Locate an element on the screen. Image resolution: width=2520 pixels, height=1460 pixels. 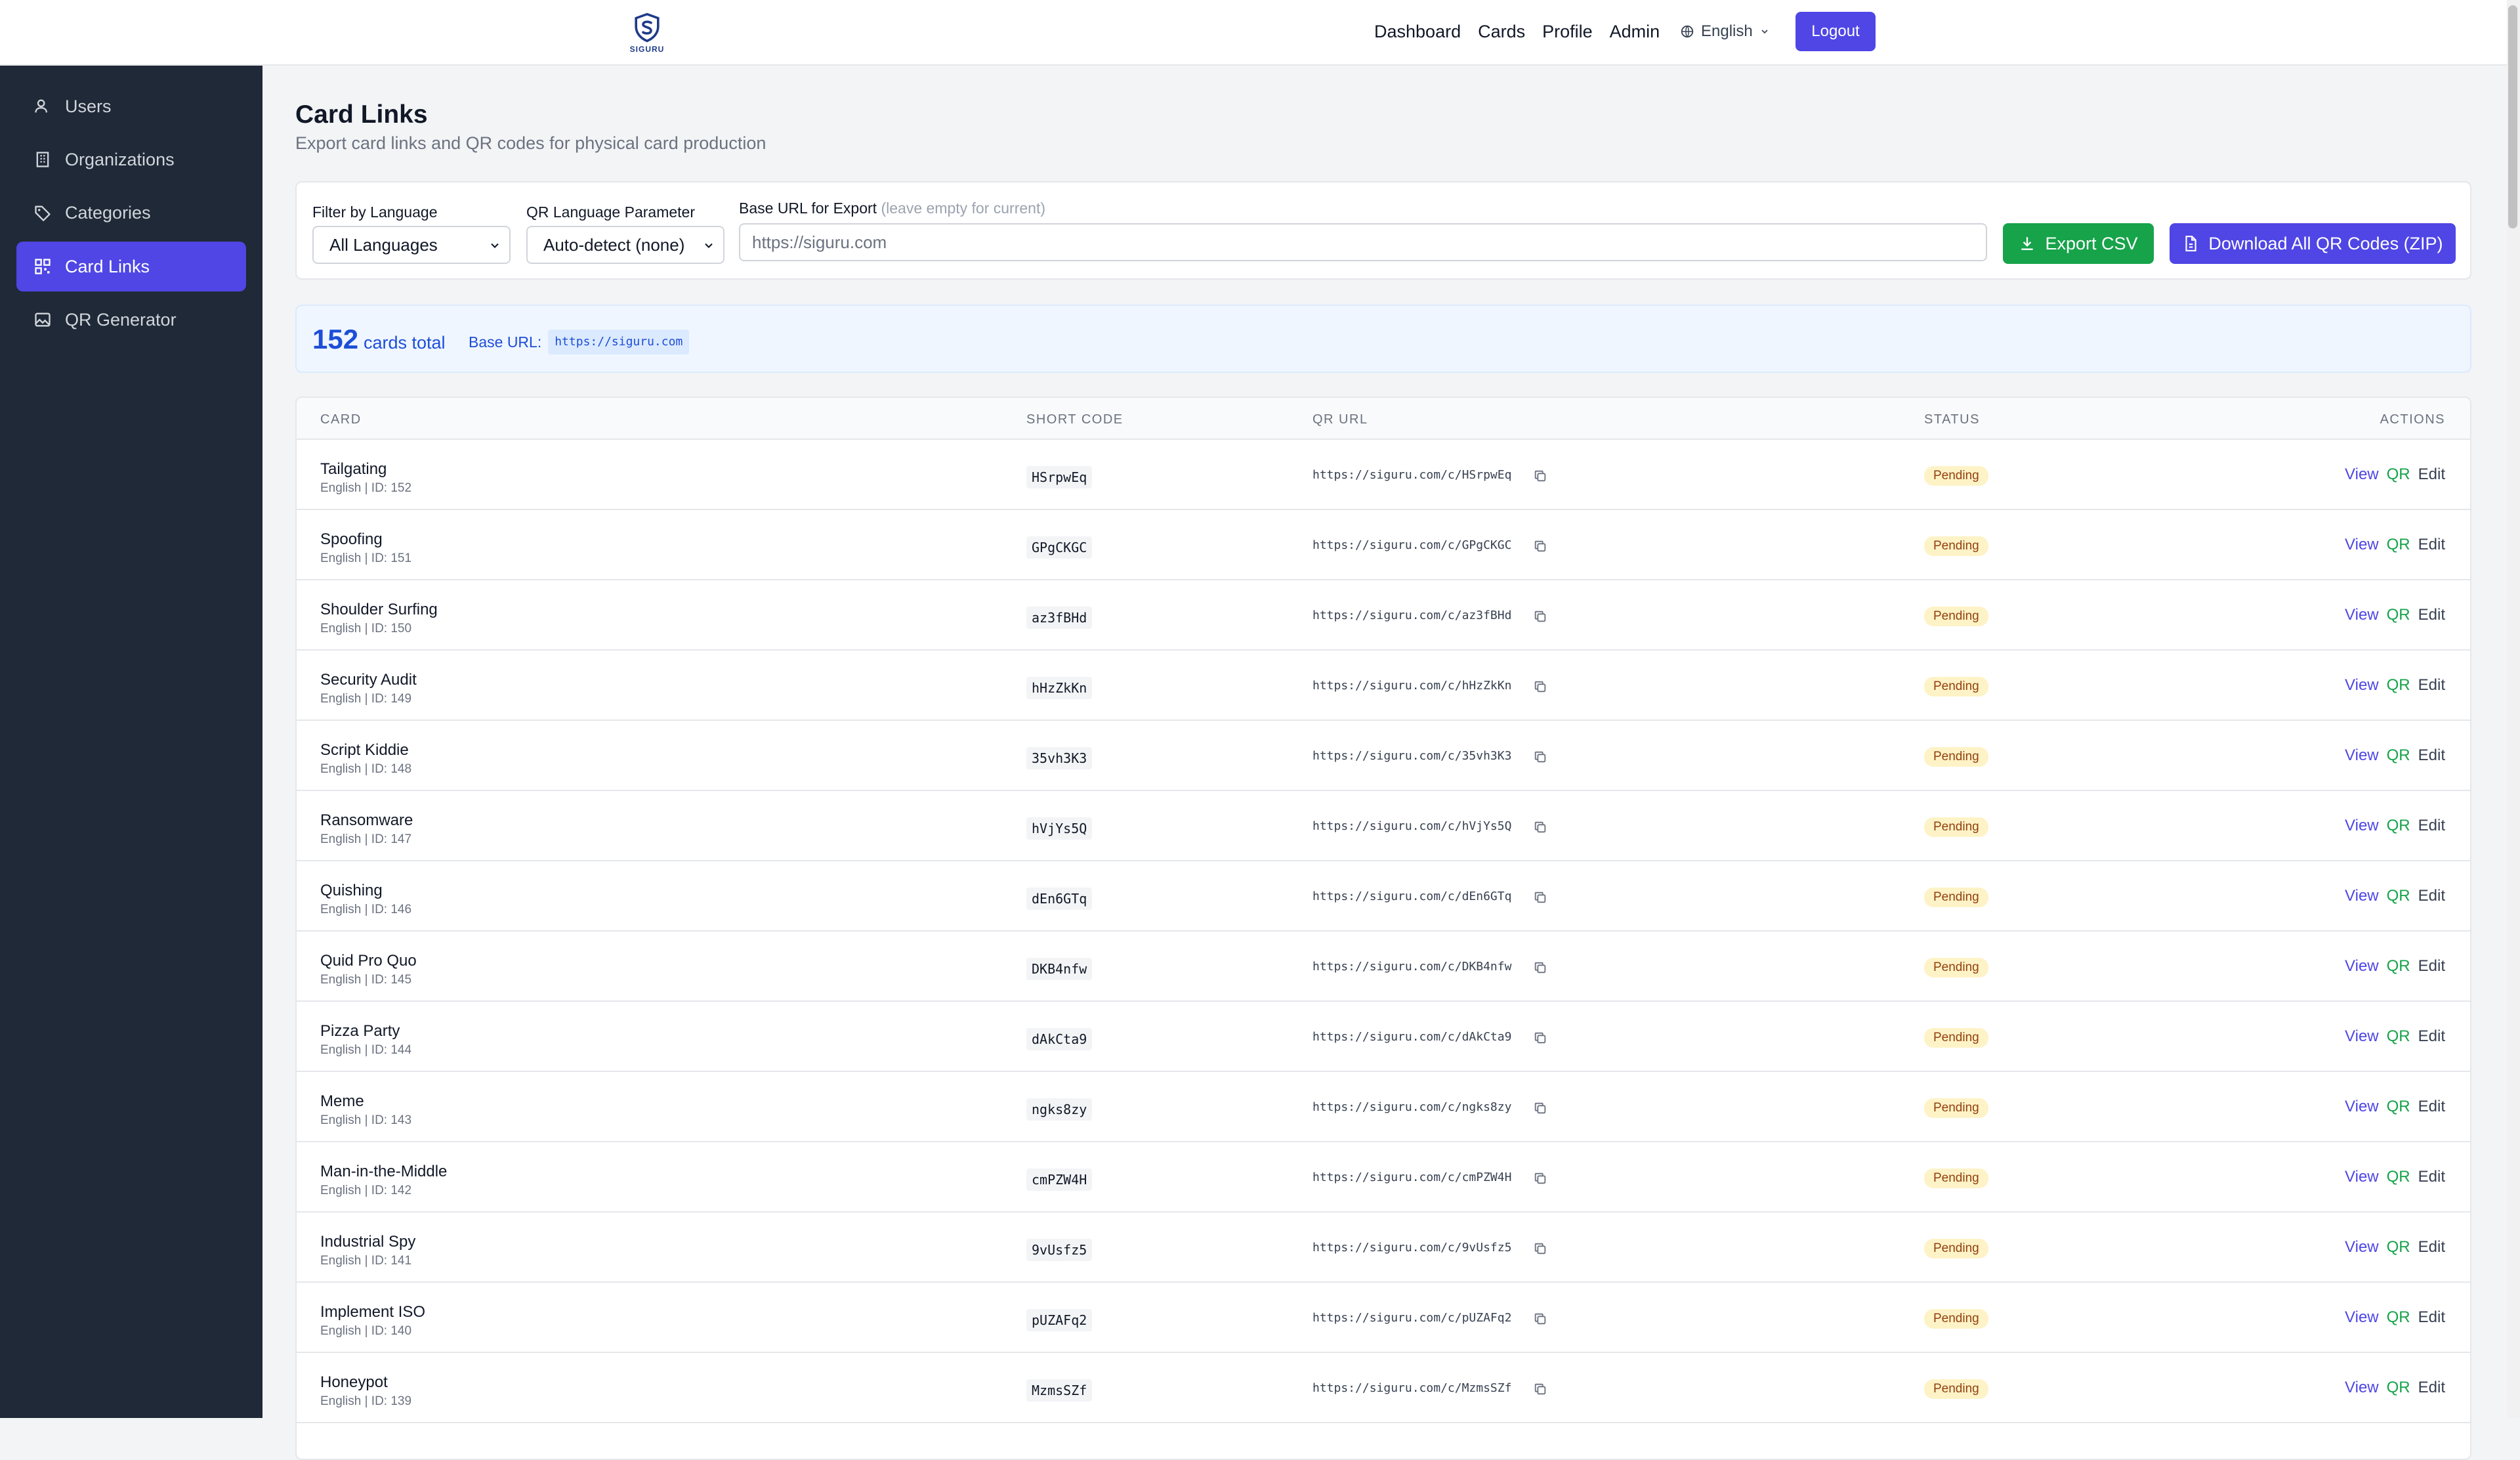
sidebar-item-organizations: Organizations is located at coordinates (131, 159).